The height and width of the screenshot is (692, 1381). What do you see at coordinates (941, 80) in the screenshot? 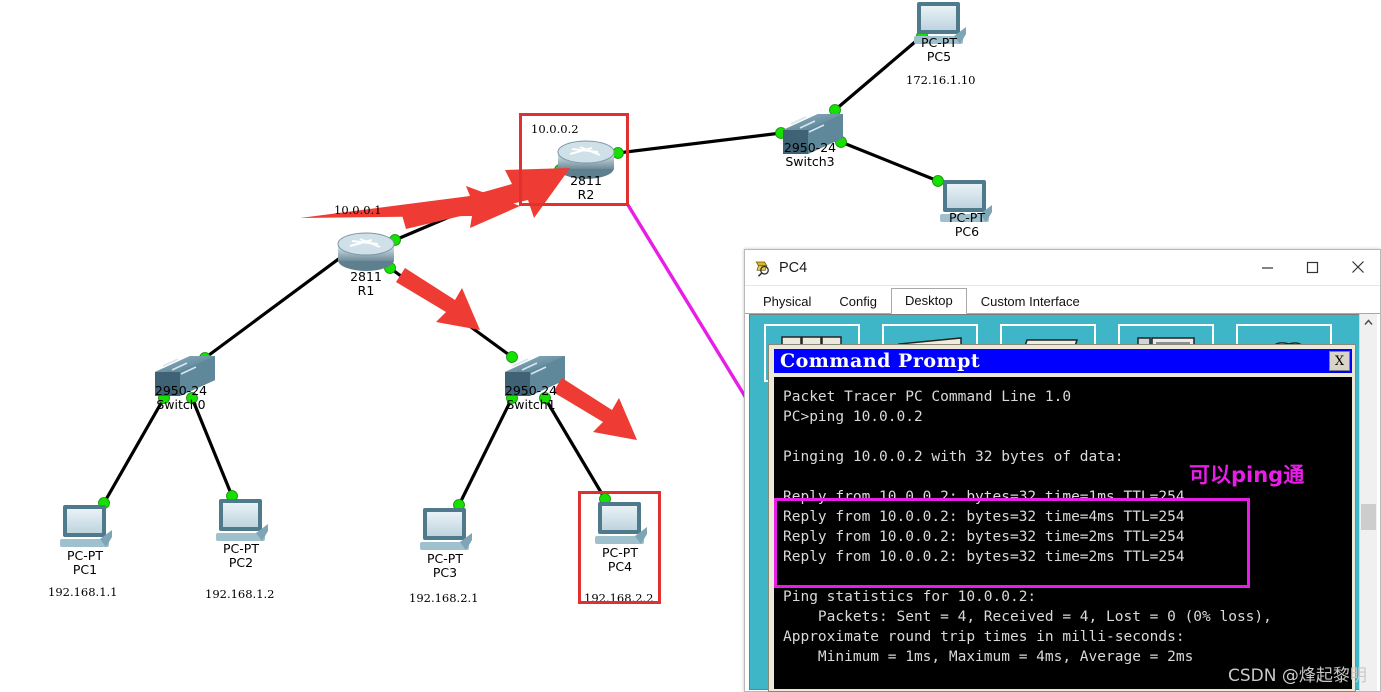
I see `node-ip-pc5: 172.16.1.10` at bounding box center [941, 80].